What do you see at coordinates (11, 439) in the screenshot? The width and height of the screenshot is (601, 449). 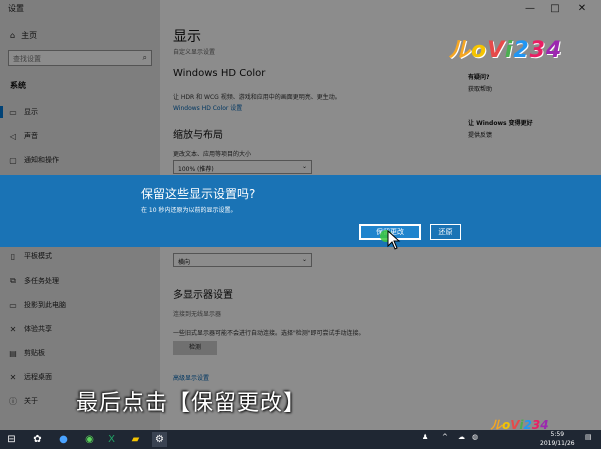 I see `task-view-icon: ⊟` at bounding box center [11, 439].